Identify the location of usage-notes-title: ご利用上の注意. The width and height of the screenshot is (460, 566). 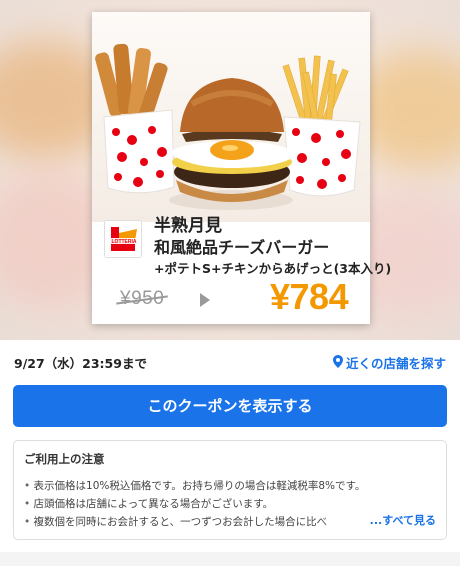
(64, 459).